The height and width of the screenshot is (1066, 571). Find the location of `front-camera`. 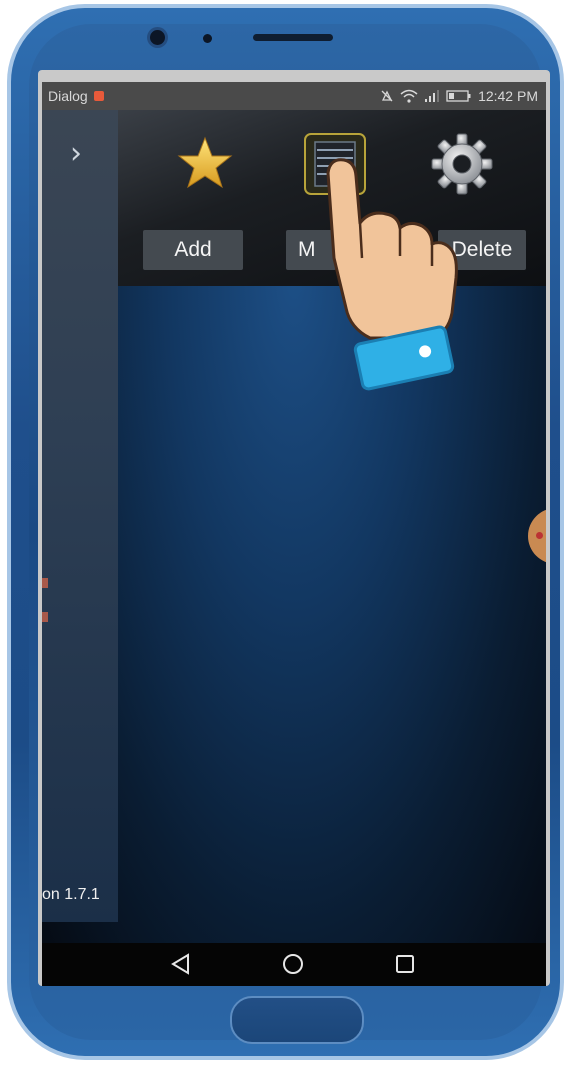

front-camera is located at coordinates (157, 37).